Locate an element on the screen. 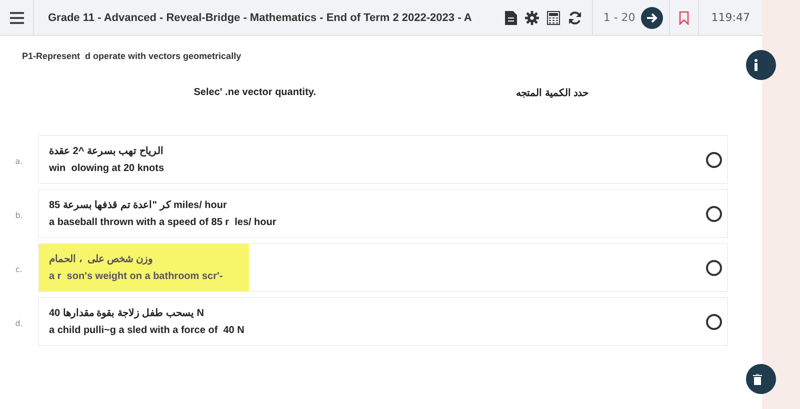  exam-title: Grade 11 - Advanced - Reveal-Bridge - Mathematics - End of Term 2 2022-2023 - A is located at coordinates (260, 18).